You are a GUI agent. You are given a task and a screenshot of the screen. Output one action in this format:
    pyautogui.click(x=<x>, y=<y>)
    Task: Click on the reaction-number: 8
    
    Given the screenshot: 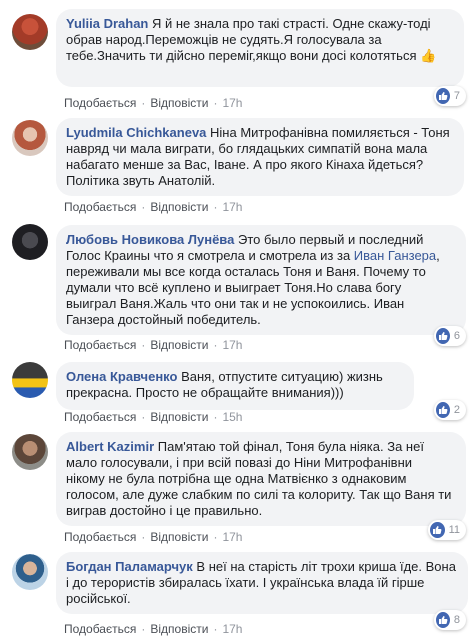 What is the action you would take?
    pyautogui.click(x=456, y=620)
    